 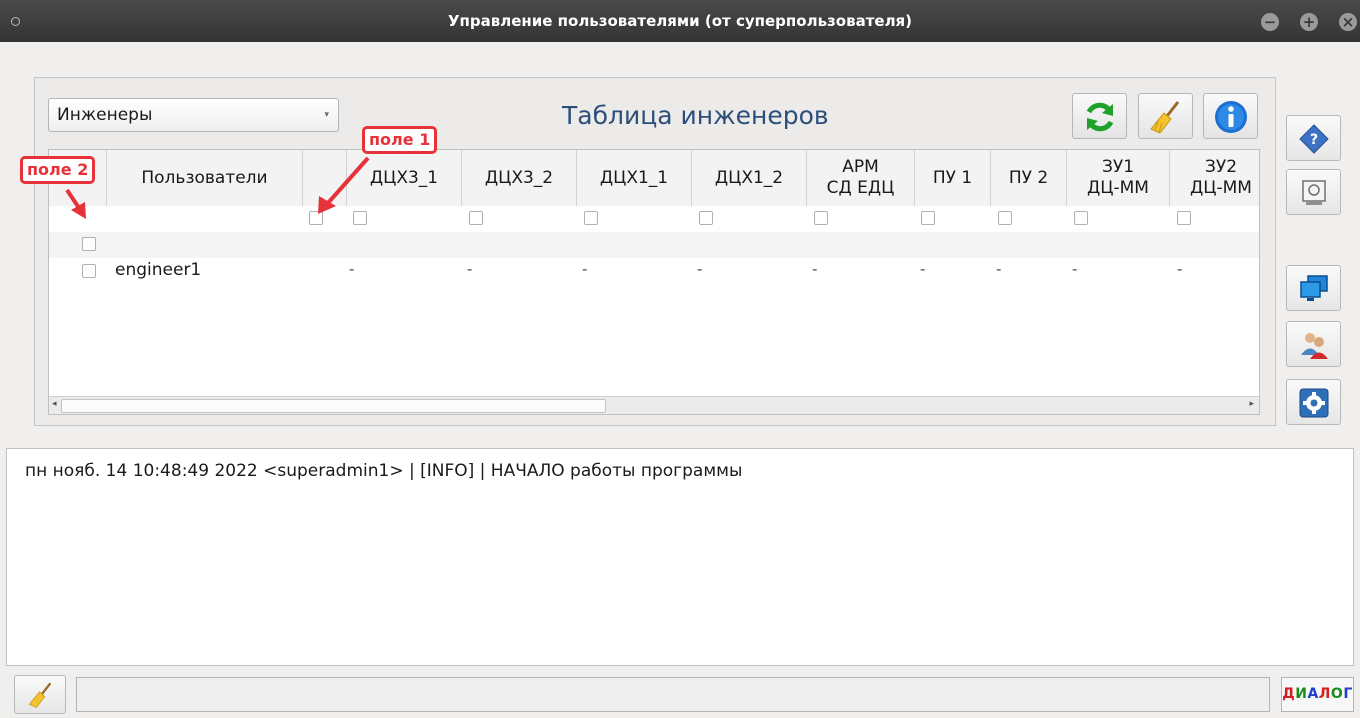 I want to click on clear-log-button, so click(x=40, y=694).